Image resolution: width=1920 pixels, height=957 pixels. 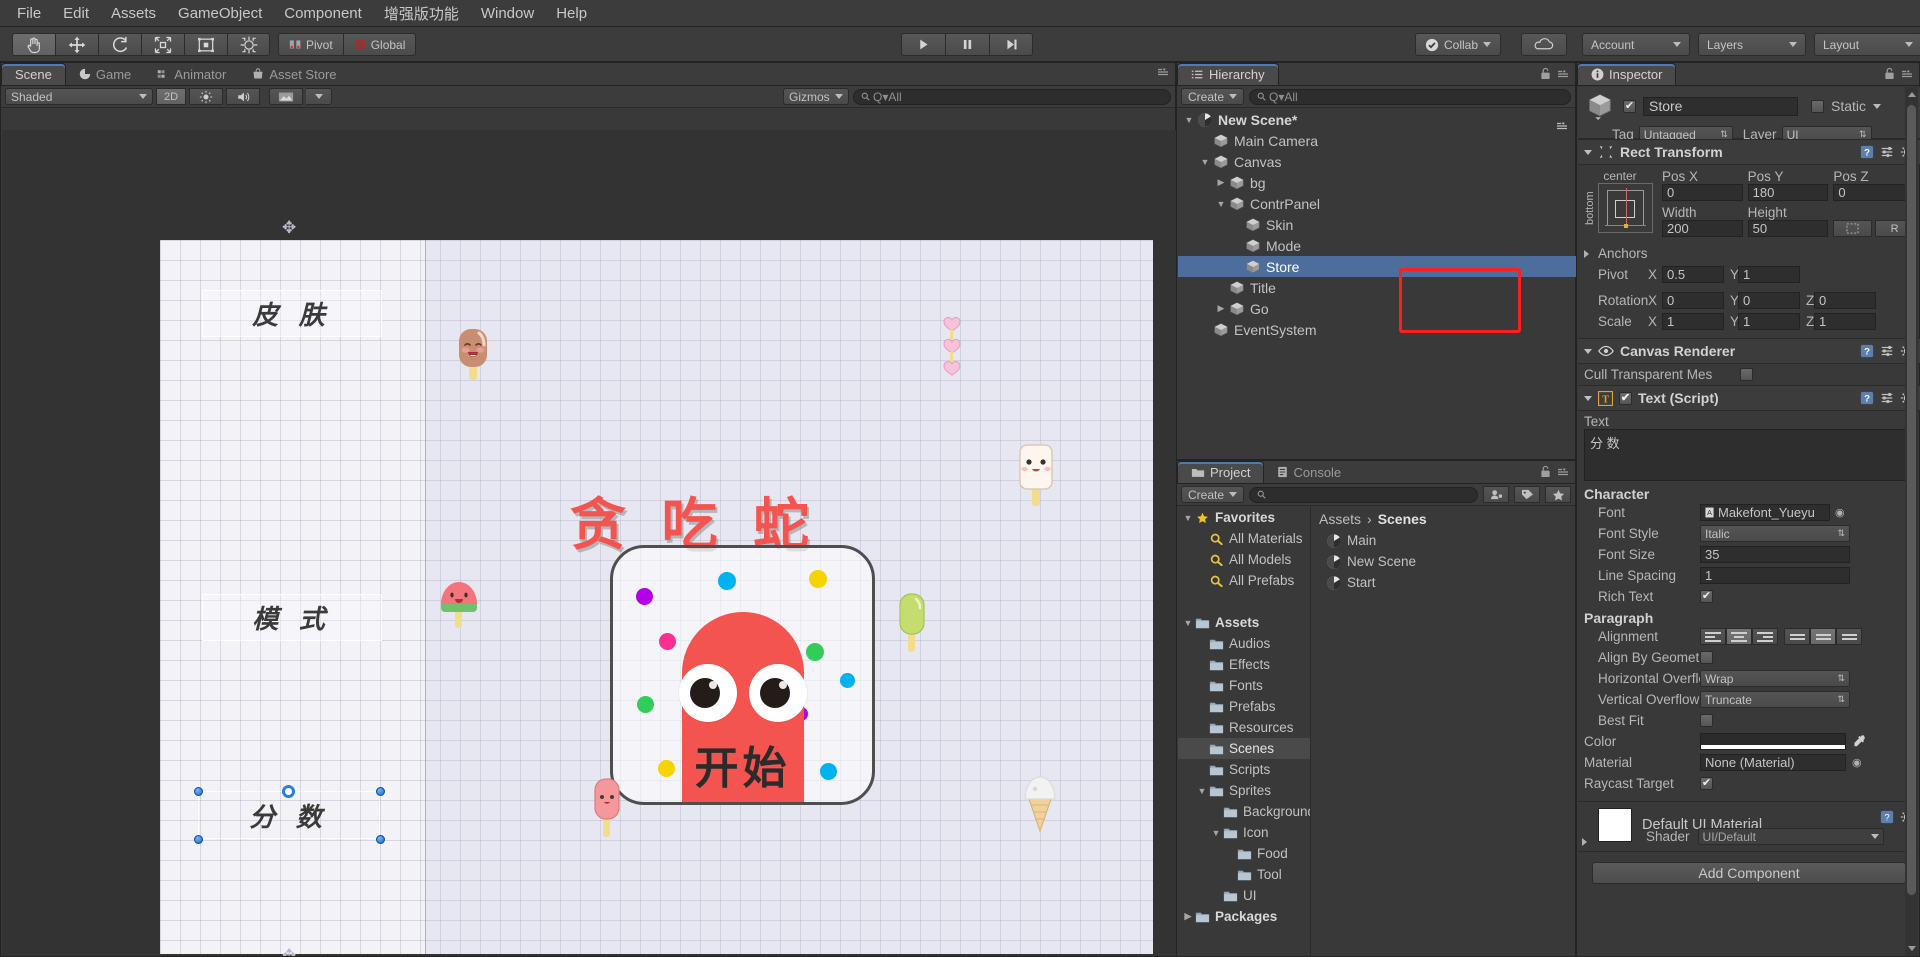 I want to click on tab-hierarchy: Hierarchy, so click(x=1228, y=74).